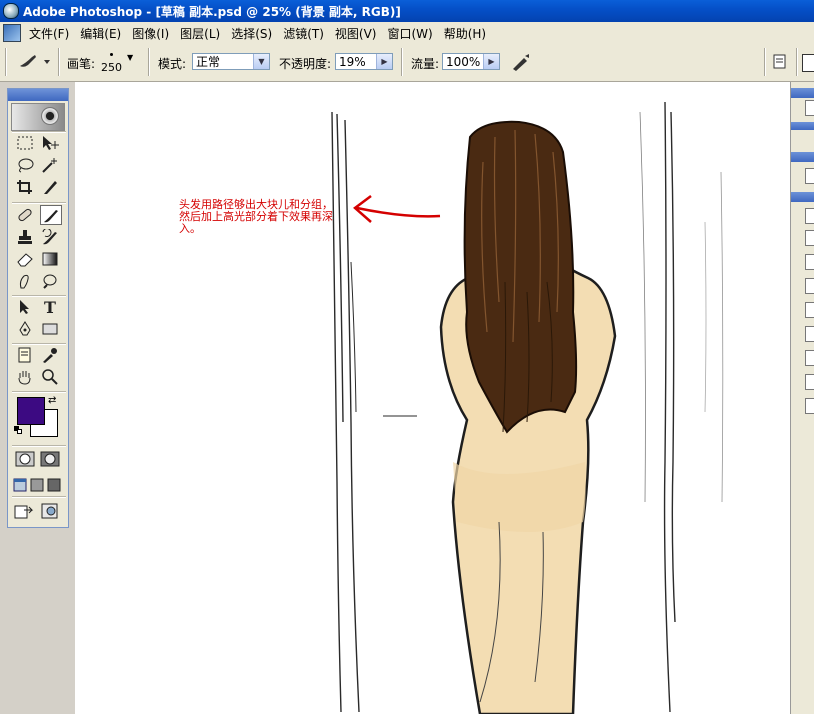  Describe the element at coordinates (111, 67) in the screenshot. I see `brush-size-value: 250` at that location.